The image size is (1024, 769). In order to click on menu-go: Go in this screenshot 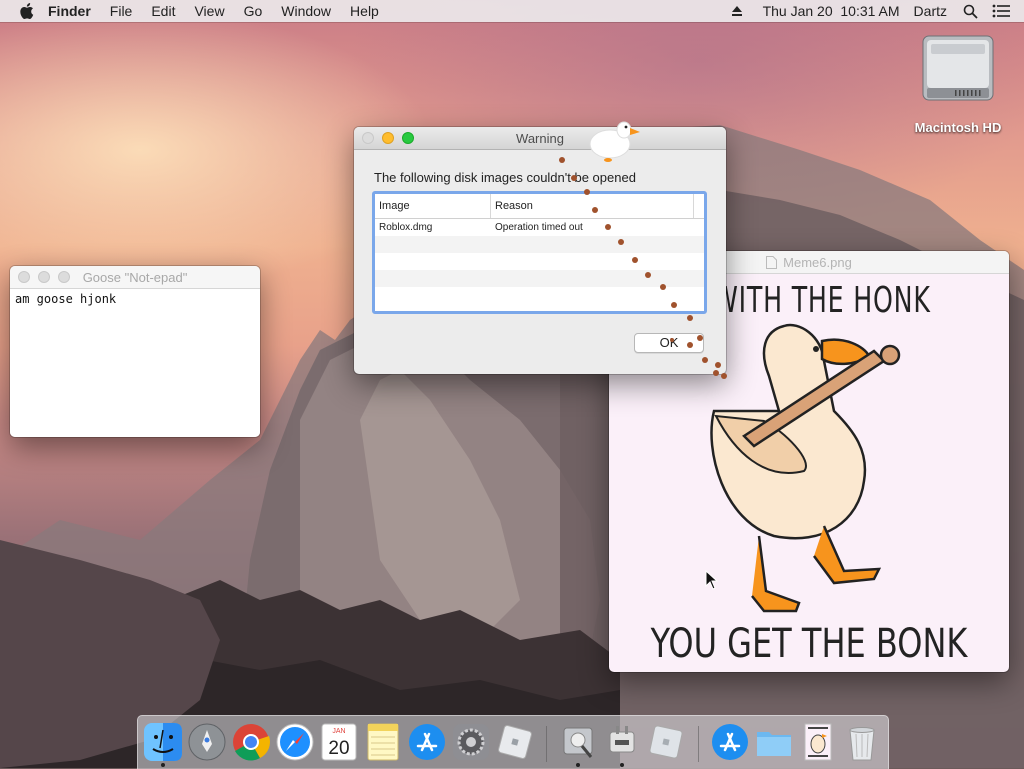, I will do `click(253, 11)`.